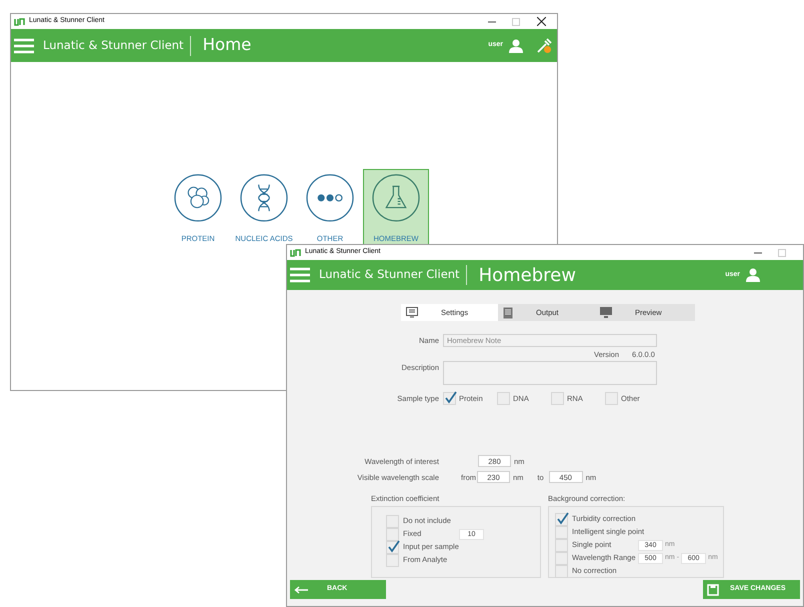  Describe the element at coordinates (541, 21) in the screenshot. I see `close-icon` at that location.